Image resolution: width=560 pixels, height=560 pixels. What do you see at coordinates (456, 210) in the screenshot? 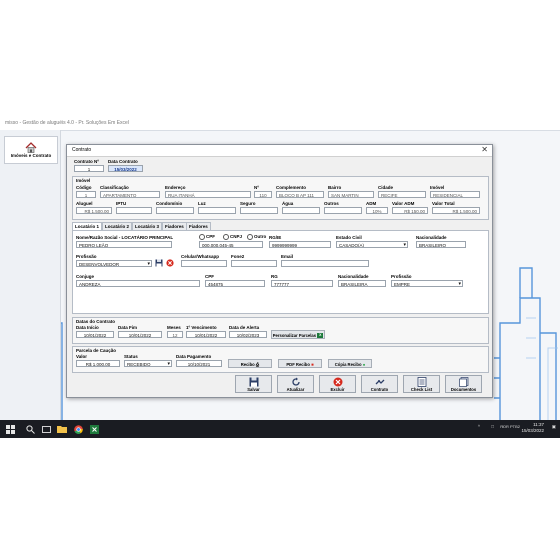
I see `valor-total-field: R$ 1.500,00` at bounding box center [456, 210].